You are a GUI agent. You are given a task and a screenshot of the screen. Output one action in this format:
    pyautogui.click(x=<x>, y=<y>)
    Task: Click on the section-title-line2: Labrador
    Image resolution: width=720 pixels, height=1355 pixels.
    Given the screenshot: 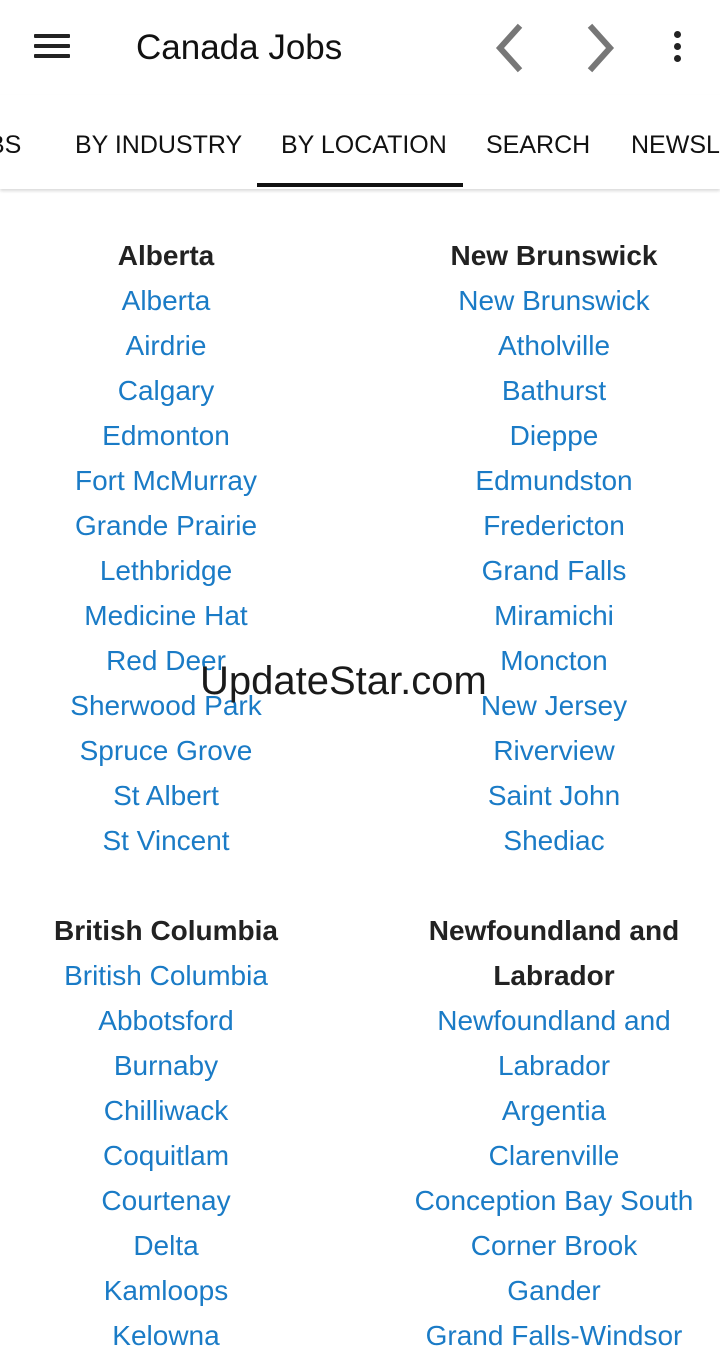 What is the action you would take?
    pyautogui.click(x=554, y=975)
    